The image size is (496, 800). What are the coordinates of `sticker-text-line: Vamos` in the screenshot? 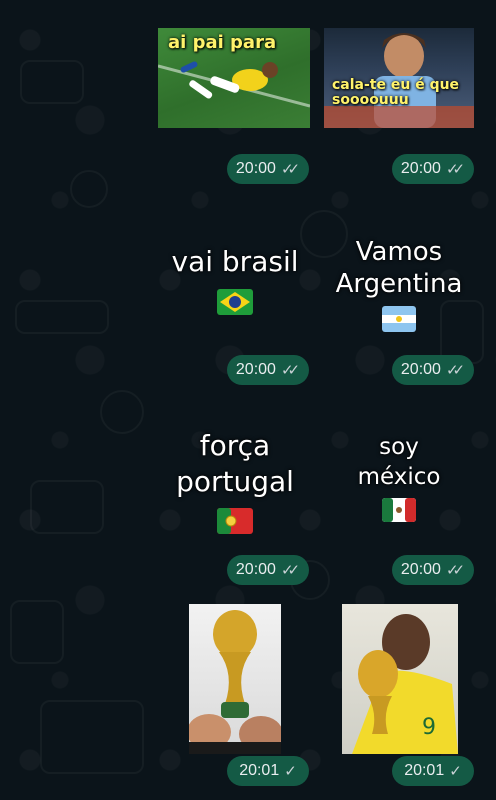 It's located at (399, 252).